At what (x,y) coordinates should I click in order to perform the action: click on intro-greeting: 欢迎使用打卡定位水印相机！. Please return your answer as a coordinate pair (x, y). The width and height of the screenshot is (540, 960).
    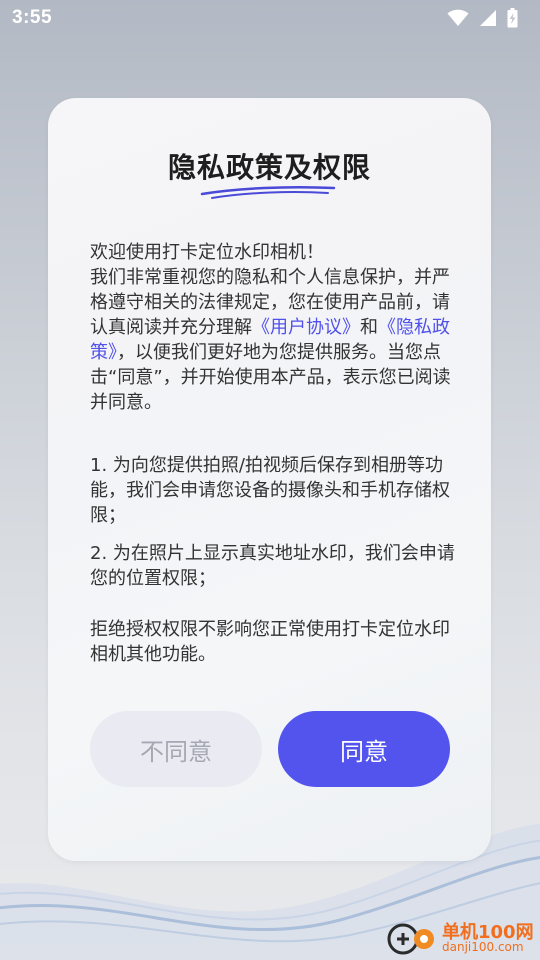
    Looking at the image, I should click on (207, 252).